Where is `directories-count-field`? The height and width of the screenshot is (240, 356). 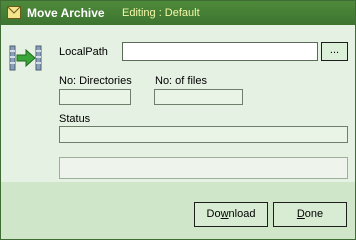
directories-count-field is located at coordinates (95, 97).